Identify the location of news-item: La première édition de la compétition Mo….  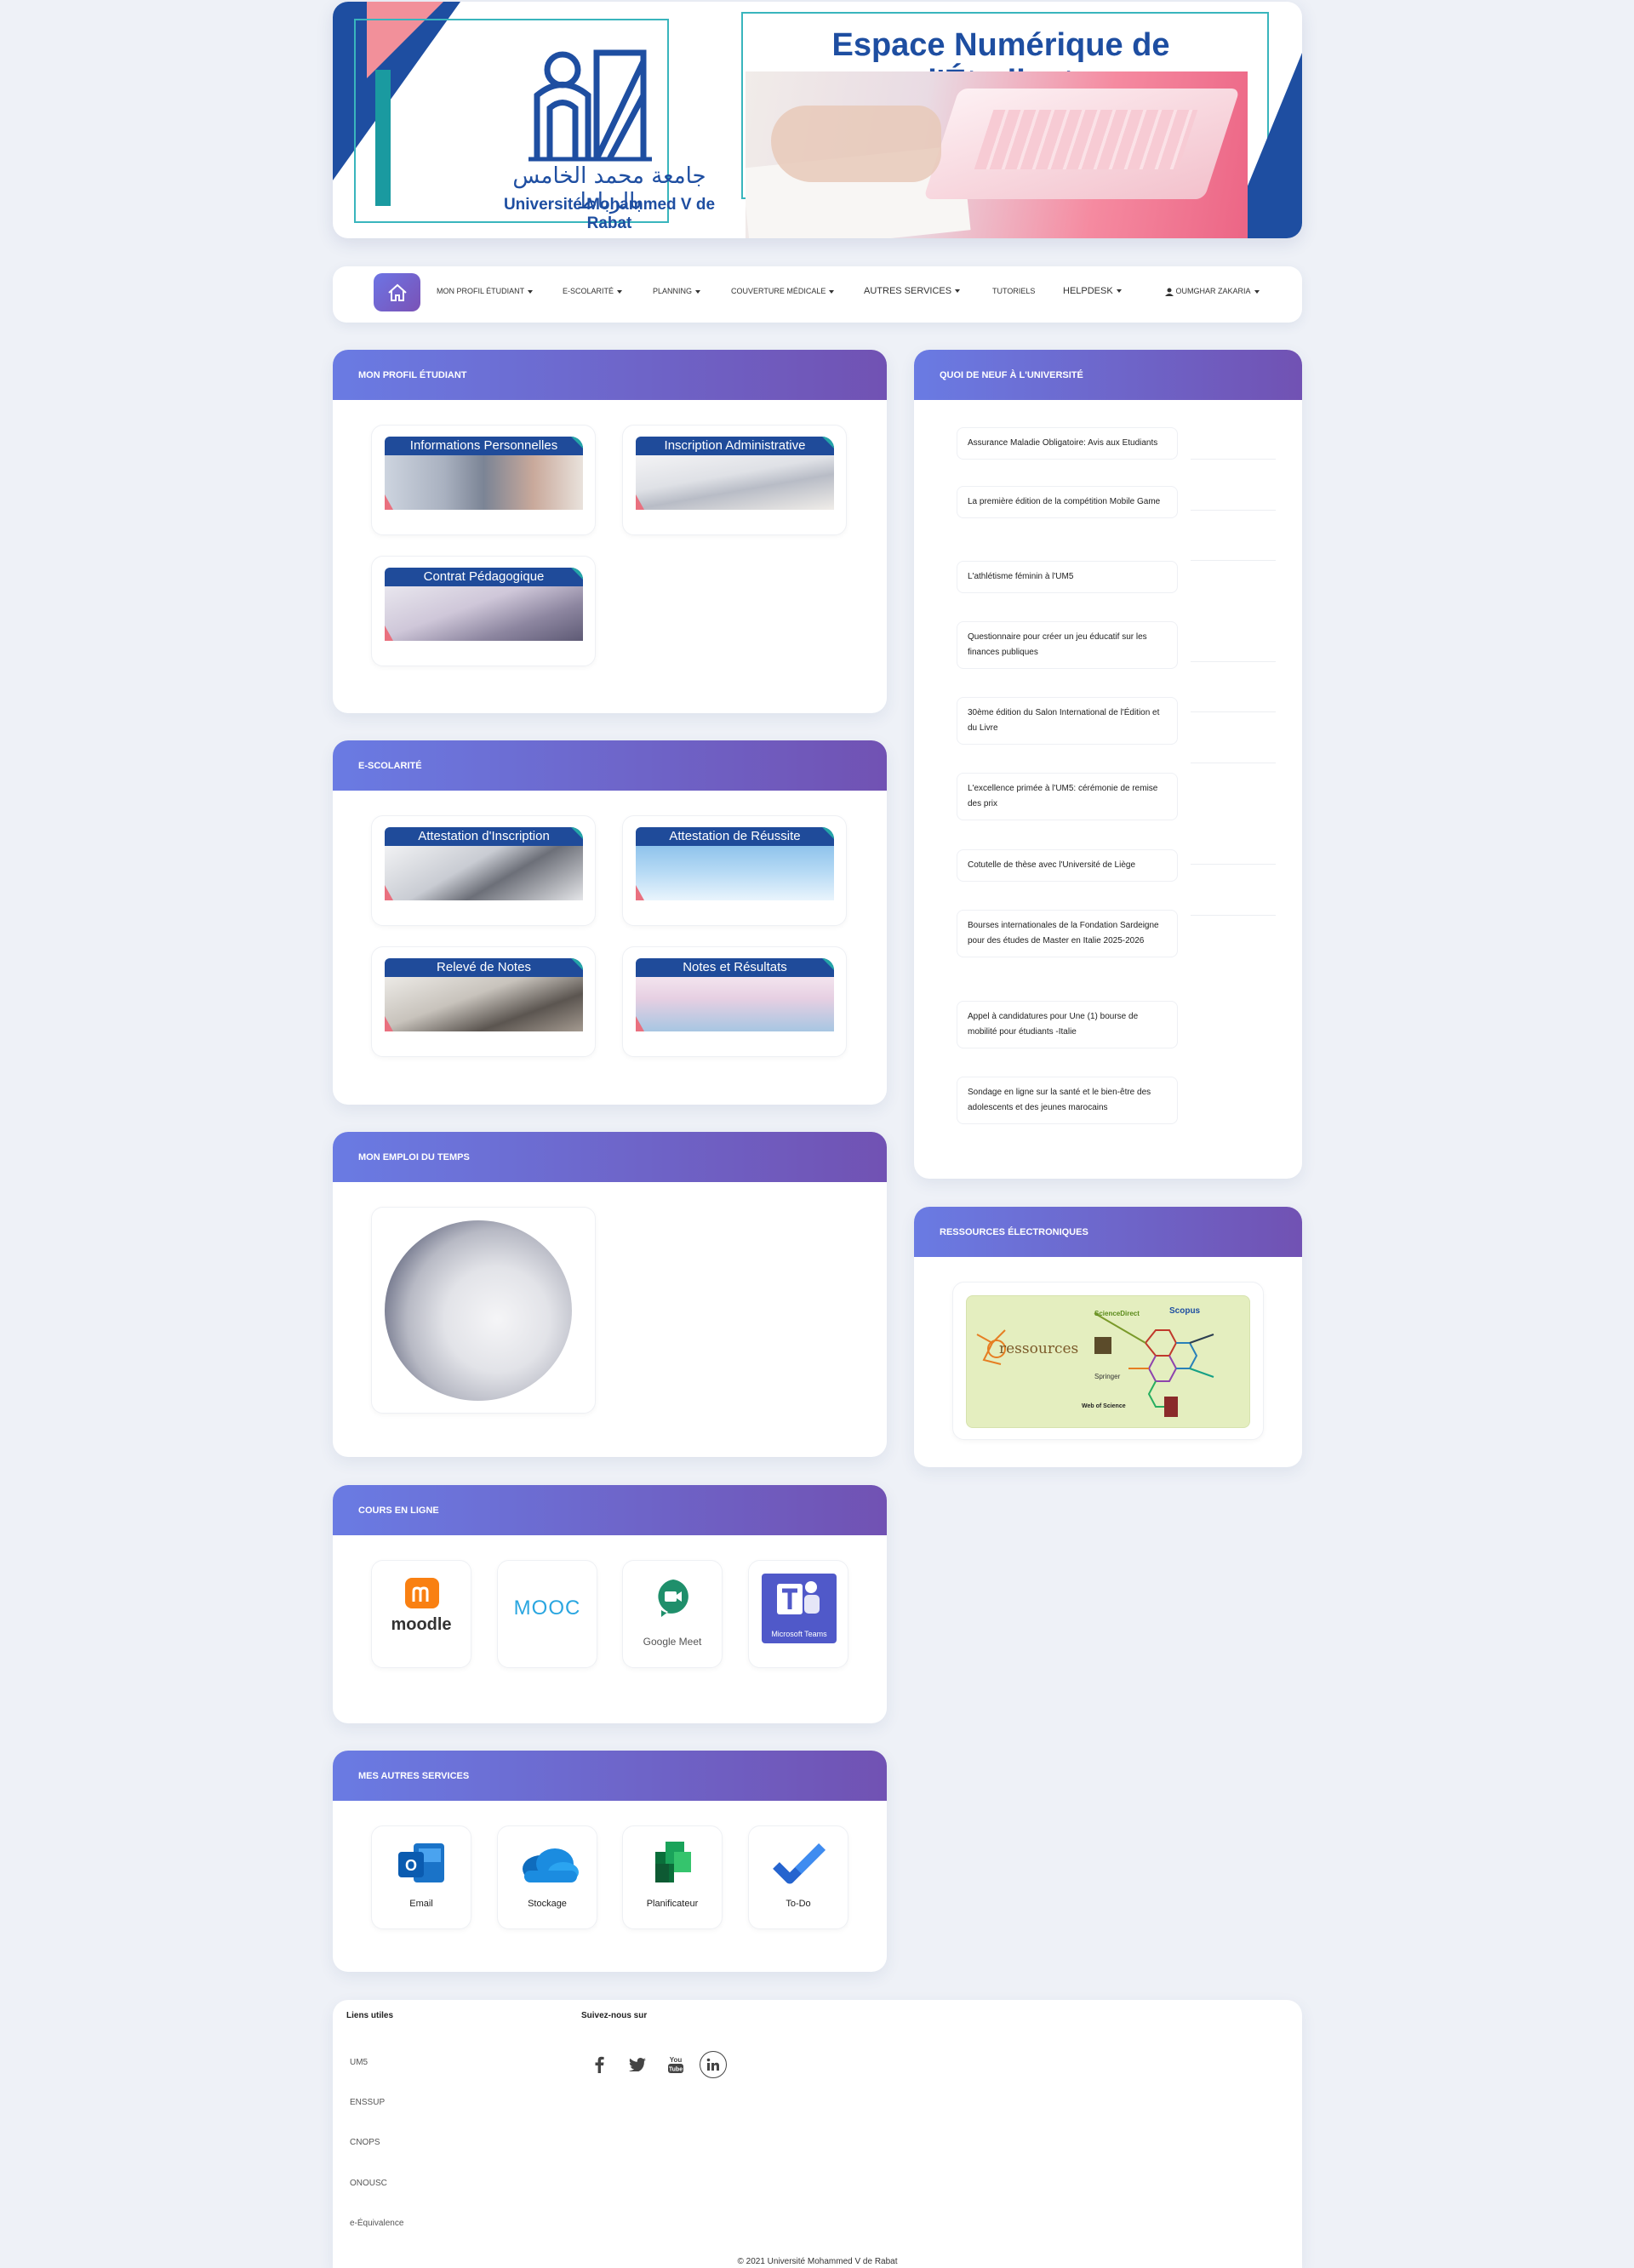
(1068, 502).